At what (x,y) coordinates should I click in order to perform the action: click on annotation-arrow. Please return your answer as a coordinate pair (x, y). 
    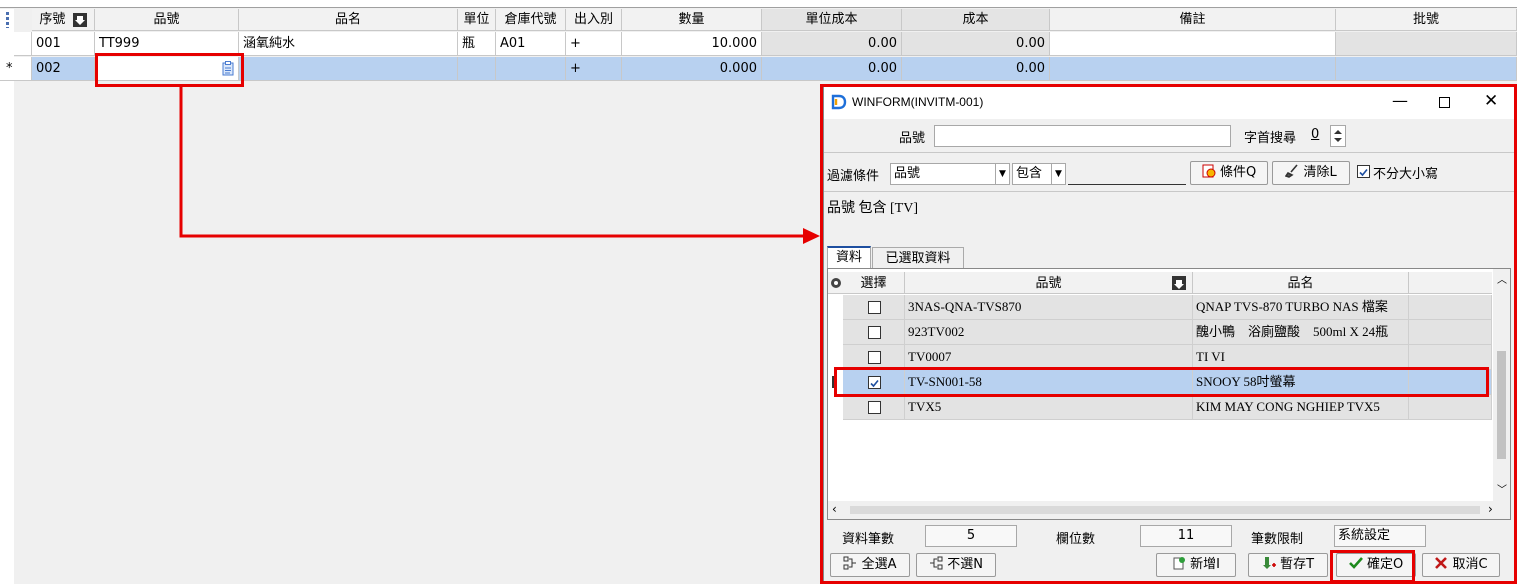
    Looking at the image, I should click on (499, 165).